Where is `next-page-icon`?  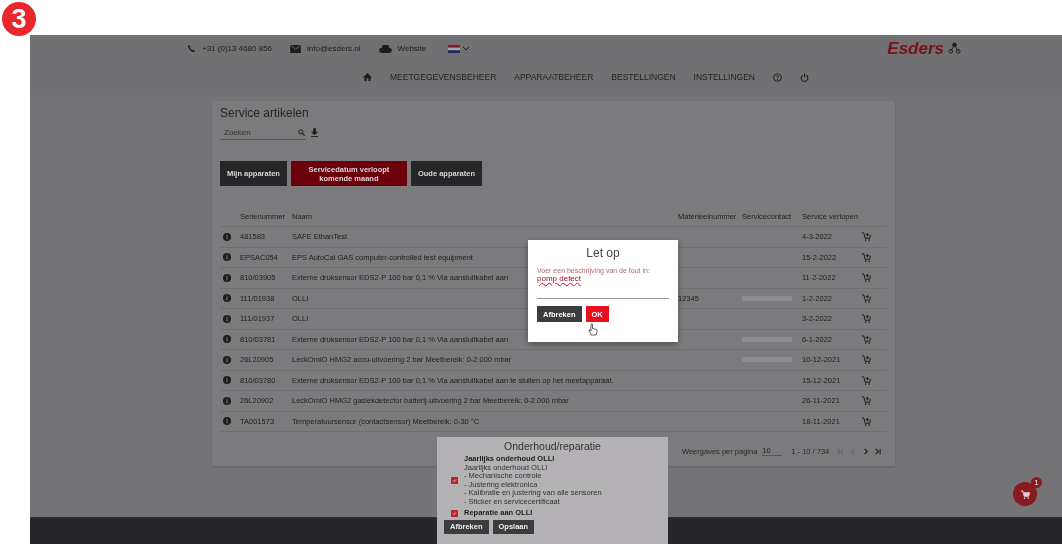
next-page-icon is located at coordinates (866, 451).